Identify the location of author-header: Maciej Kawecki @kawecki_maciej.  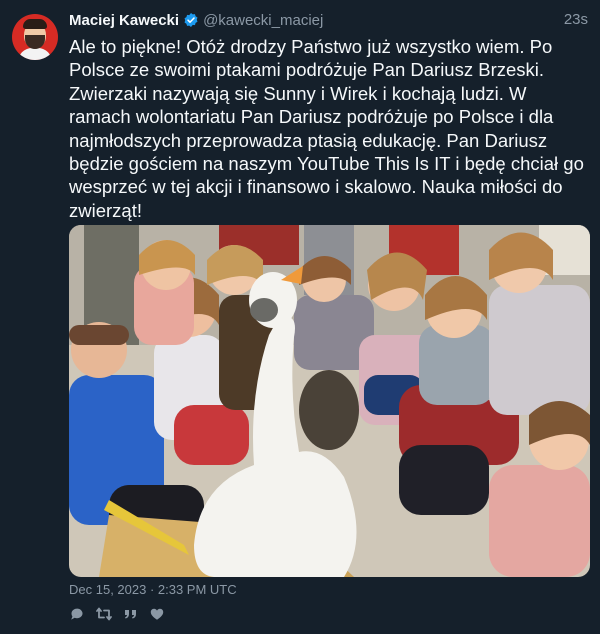
(196, 20).